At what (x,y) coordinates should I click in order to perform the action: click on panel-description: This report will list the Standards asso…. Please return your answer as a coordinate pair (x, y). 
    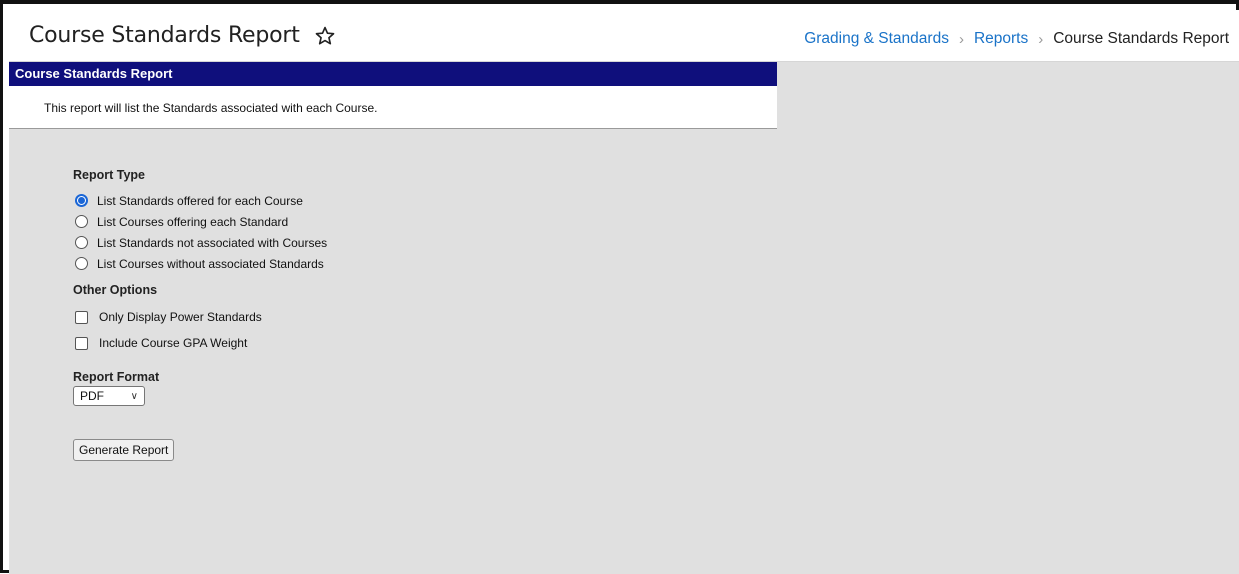
    Looking at the image, I should click on (211, 108).